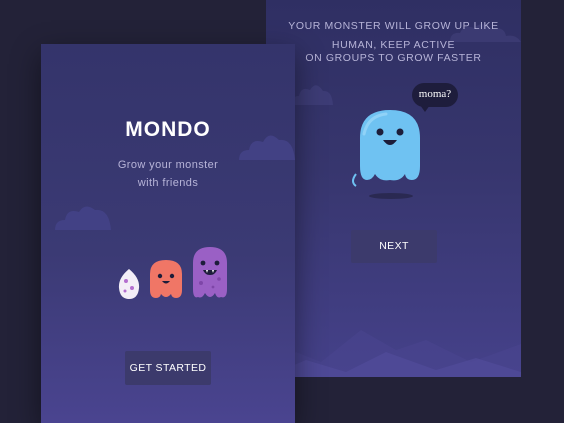 The image size is (564, 423). I want to click on get-started-button: GET STARTED, so click(168, 368).